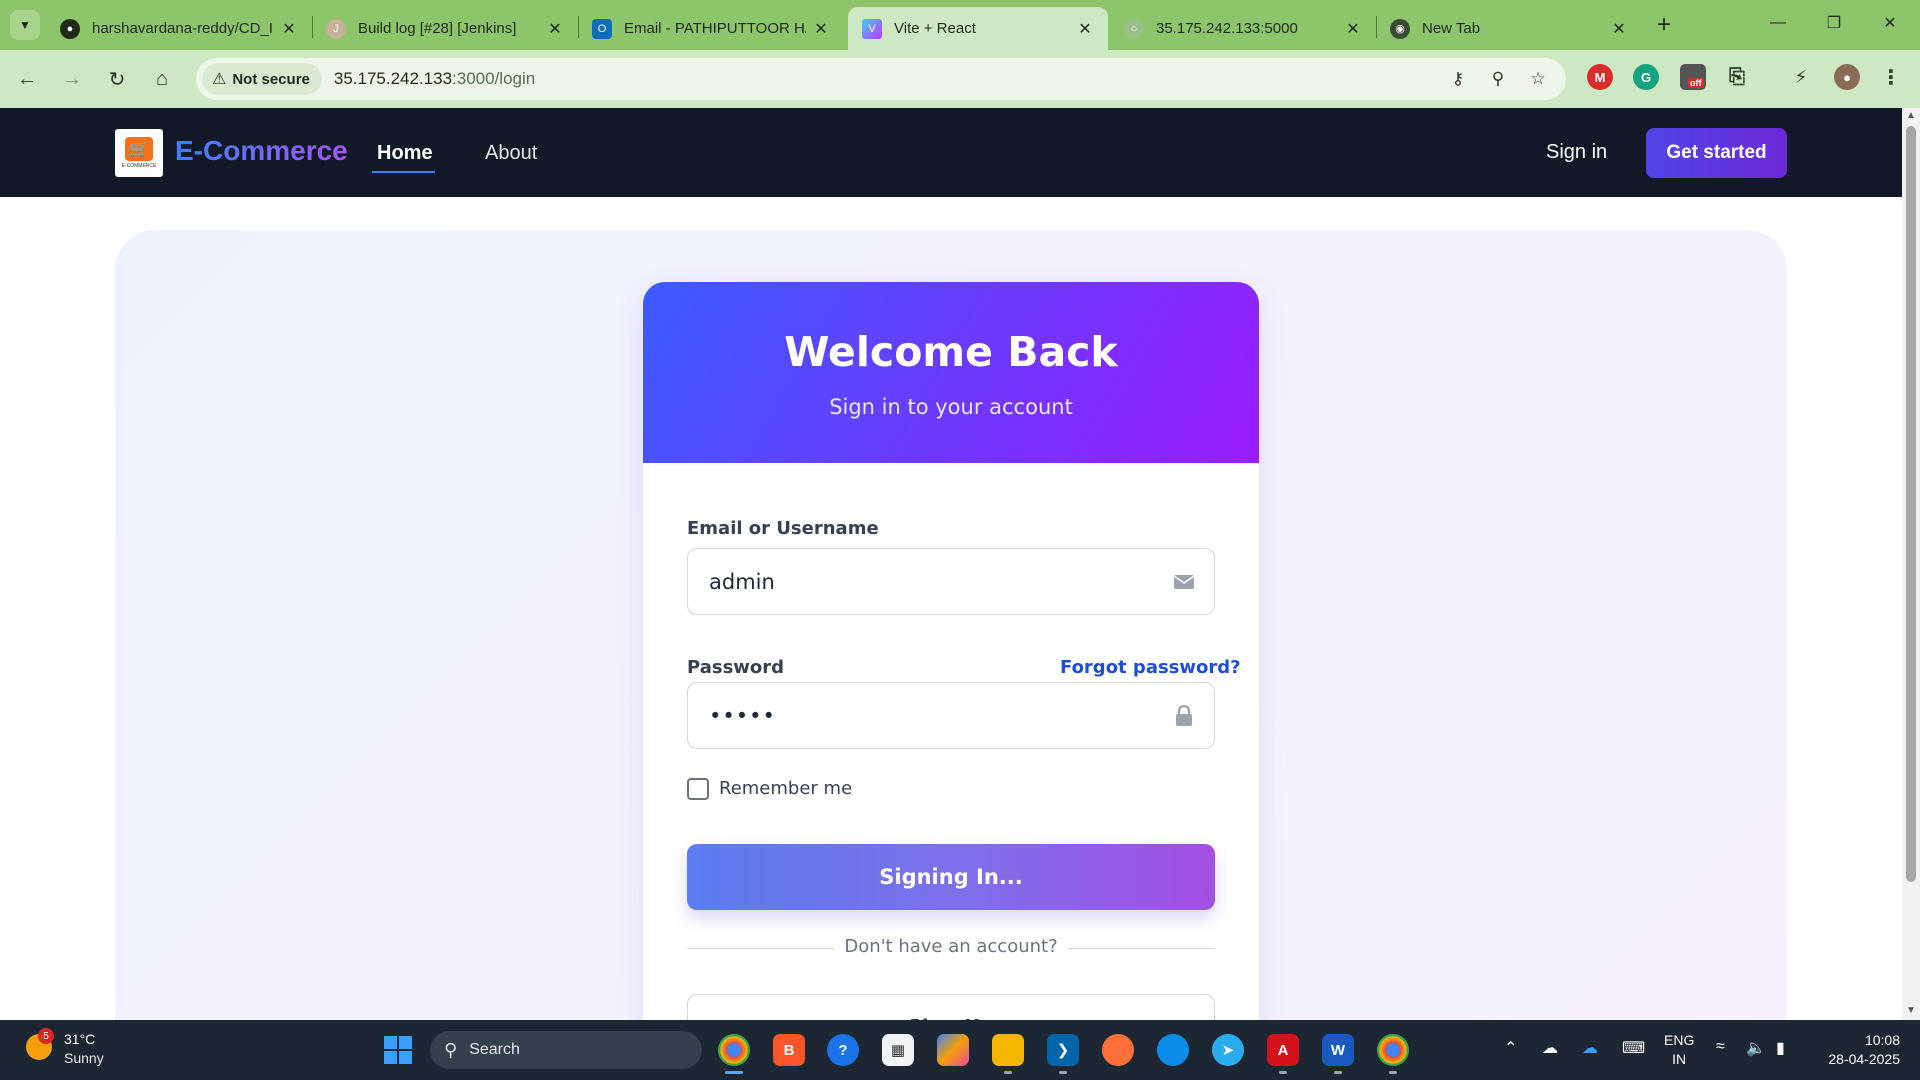  What do you see at coordinates (951, 581) in the screenshot?
I see `email-field: admin` at bounding box center [951, 581].